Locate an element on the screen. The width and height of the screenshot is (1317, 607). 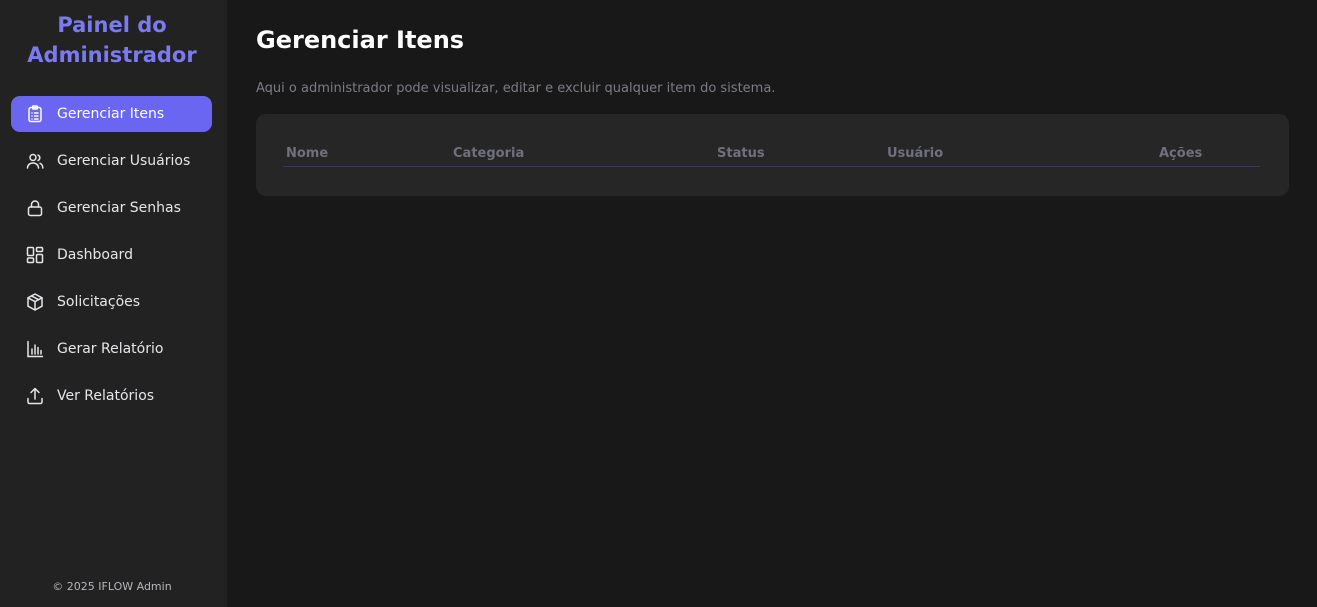
sidebar-item-gerenciar-usuarios: Gerenciar Usuários is located at coordinates (111, 161).